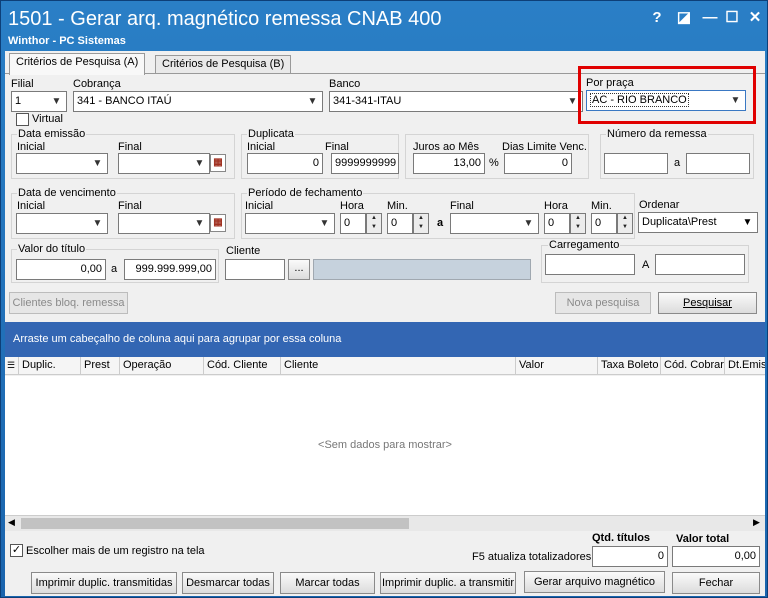 This screenshot has width=768, height=598. What do you see at coordinates (400, 223) in the screenshot?
I see `min1-input: 0` at bounding box center [400, 223].